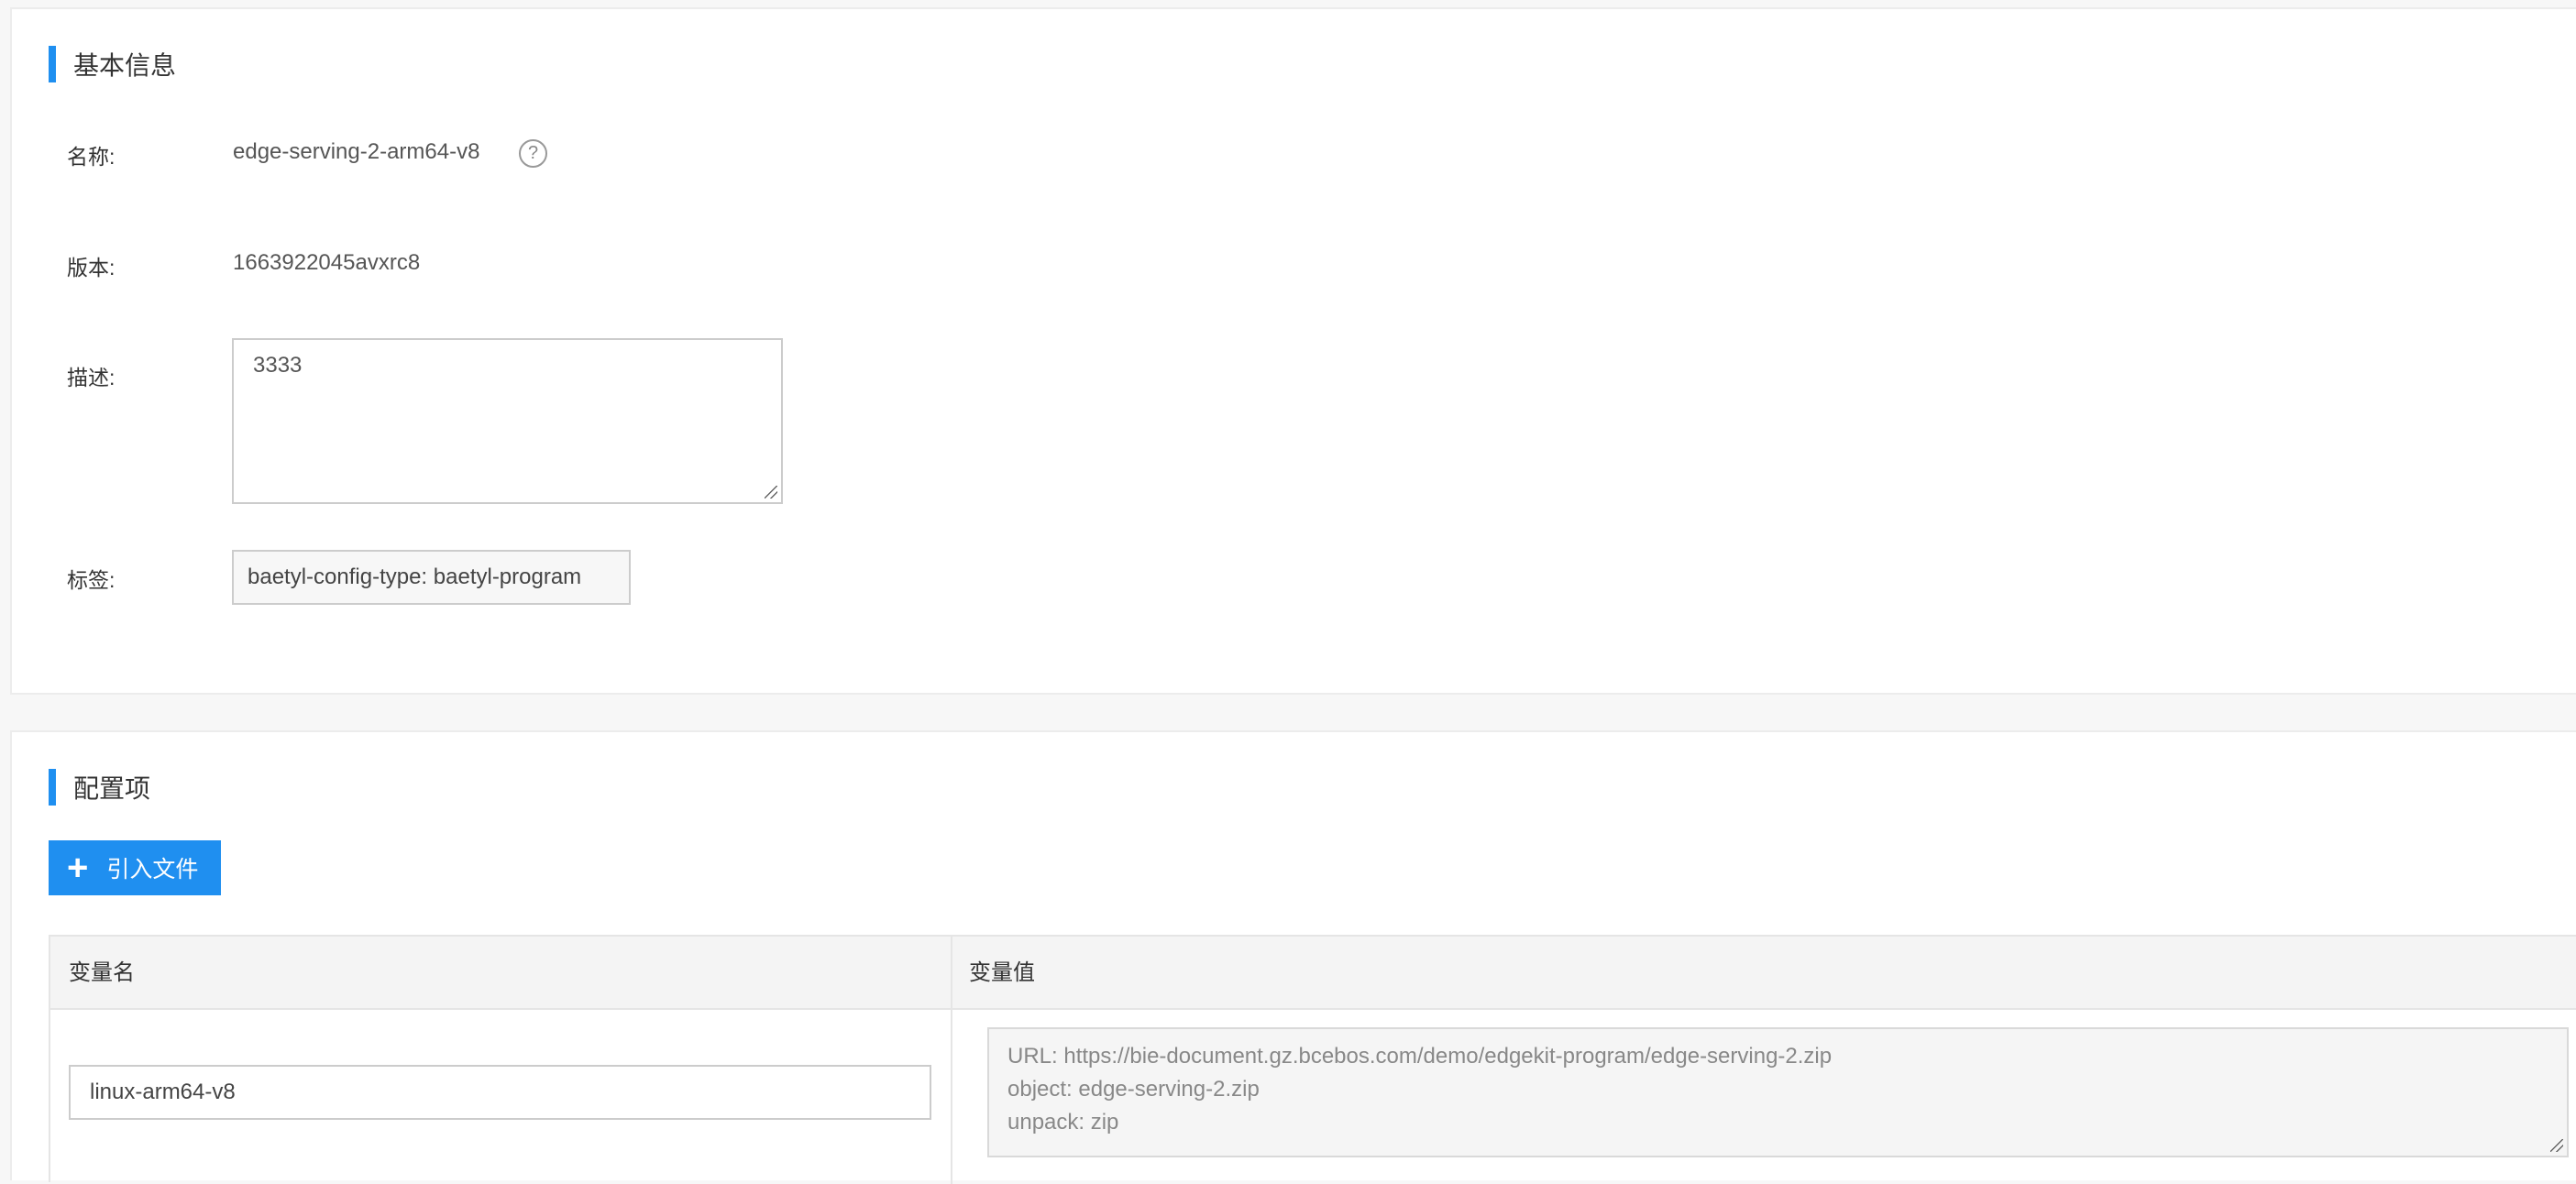 This screenshot has width=2576, height=1184. What do you see at coordinates (152, 870) in the screenshot?
I see `import-file-label: 引入文件` at bounding box center [152, 870].